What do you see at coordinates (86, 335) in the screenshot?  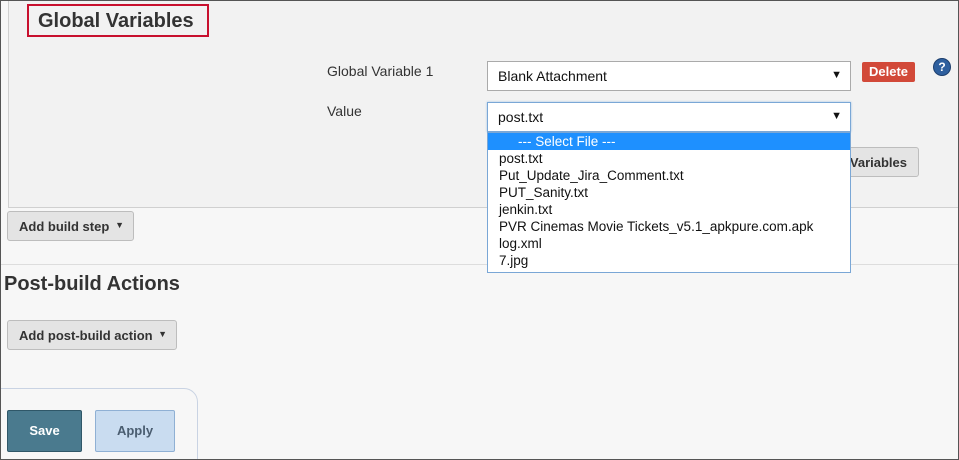 I see `add-post-build-action-label: Add post-build action` at bounding box center [86, 335].